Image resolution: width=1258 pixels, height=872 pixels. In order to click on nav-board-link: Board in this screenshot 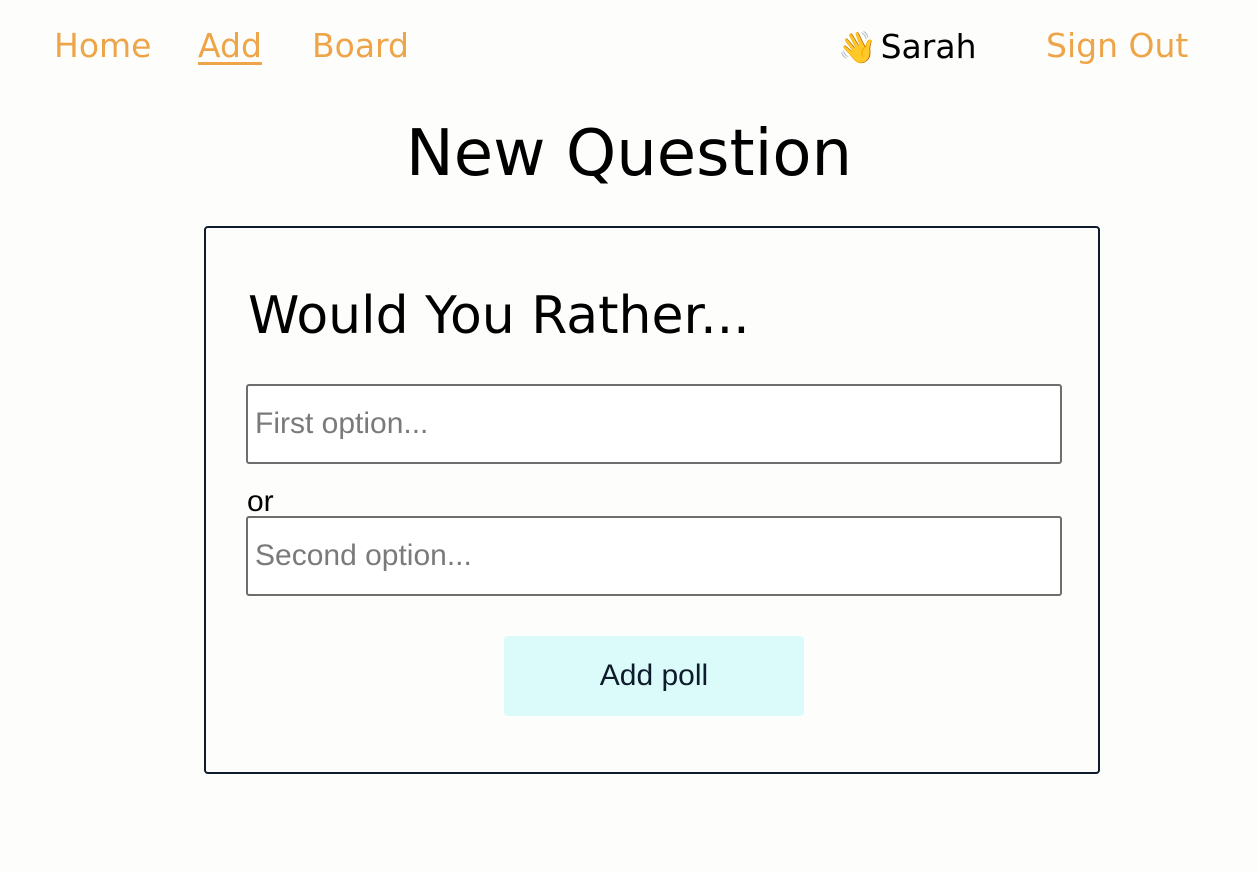, I will do `click(360, 46)`.